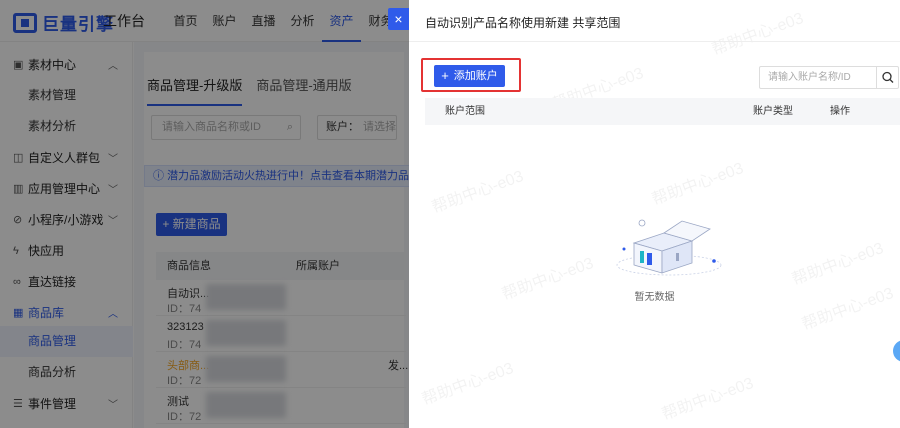  What do you see at coordinates (773, 111) in the screenshot?
I see `col-account-type: 账户类型` at bounding box center [773, 111].